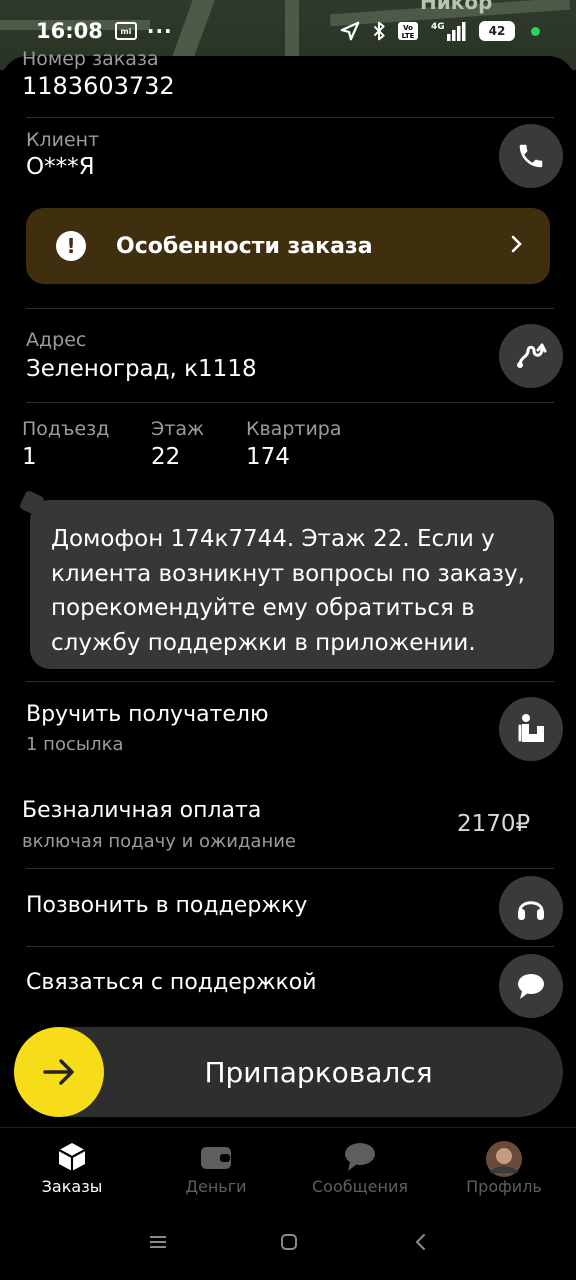 This screenshot has height=1280, width=576. Describe the element at coordinates (350, 31) in the screenshot. I see `location-icon` at that location.